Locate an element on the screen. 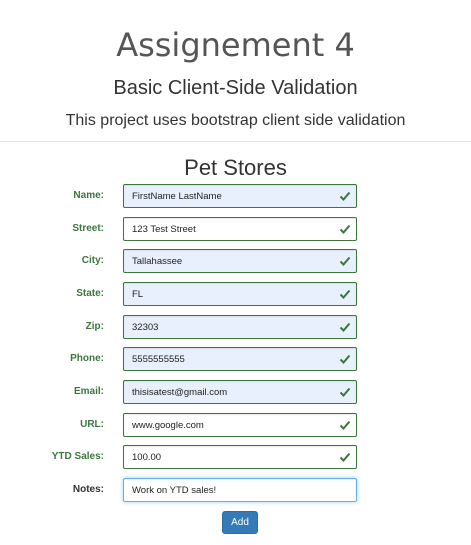 The image size is (471, 545). name-label: Name: is located at coordinates (88, 195).